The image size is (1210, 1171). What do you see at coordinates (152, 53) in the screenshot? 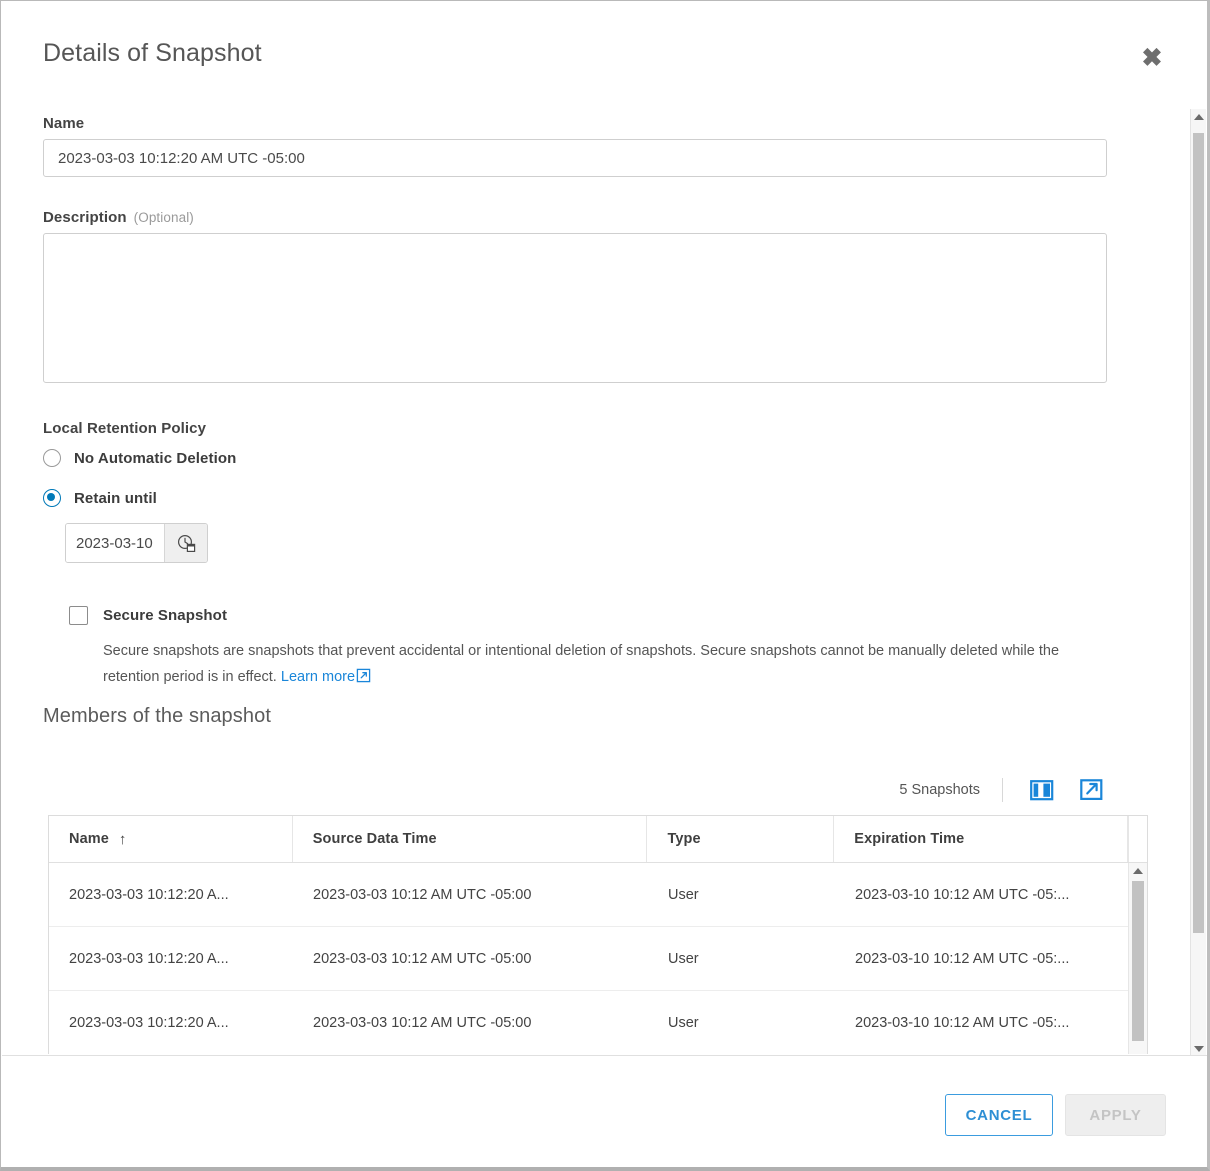
I see `page-title: Details of Snapshot` at bounding box center [152, 53].